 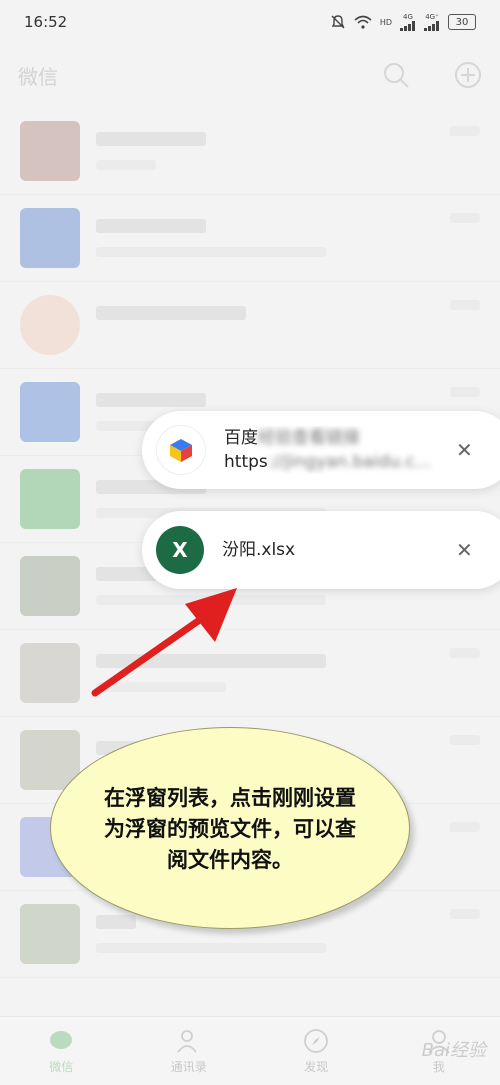 I want to click on network-label-1: 4G, so click(x=408, y=17).